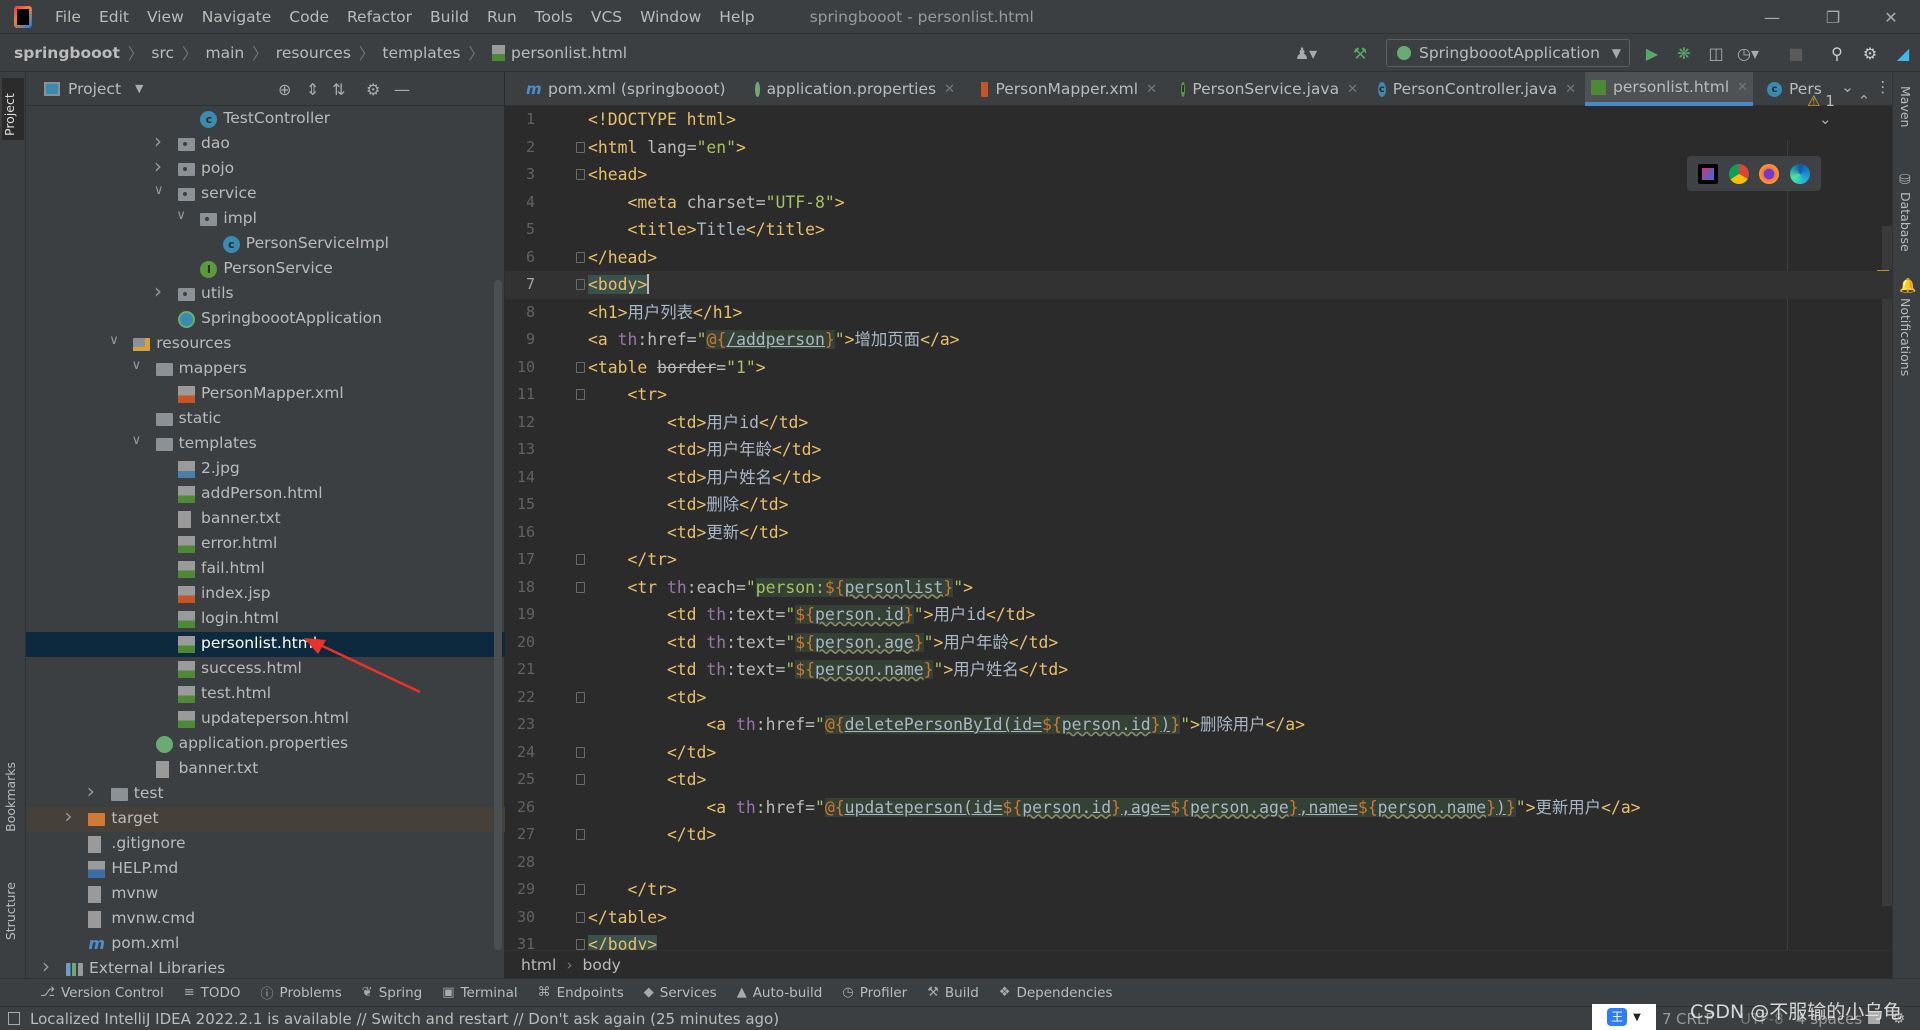 This screenshot has height=1030, width=1920. I want to click on tree-item: application.properties, so click(265, 744).